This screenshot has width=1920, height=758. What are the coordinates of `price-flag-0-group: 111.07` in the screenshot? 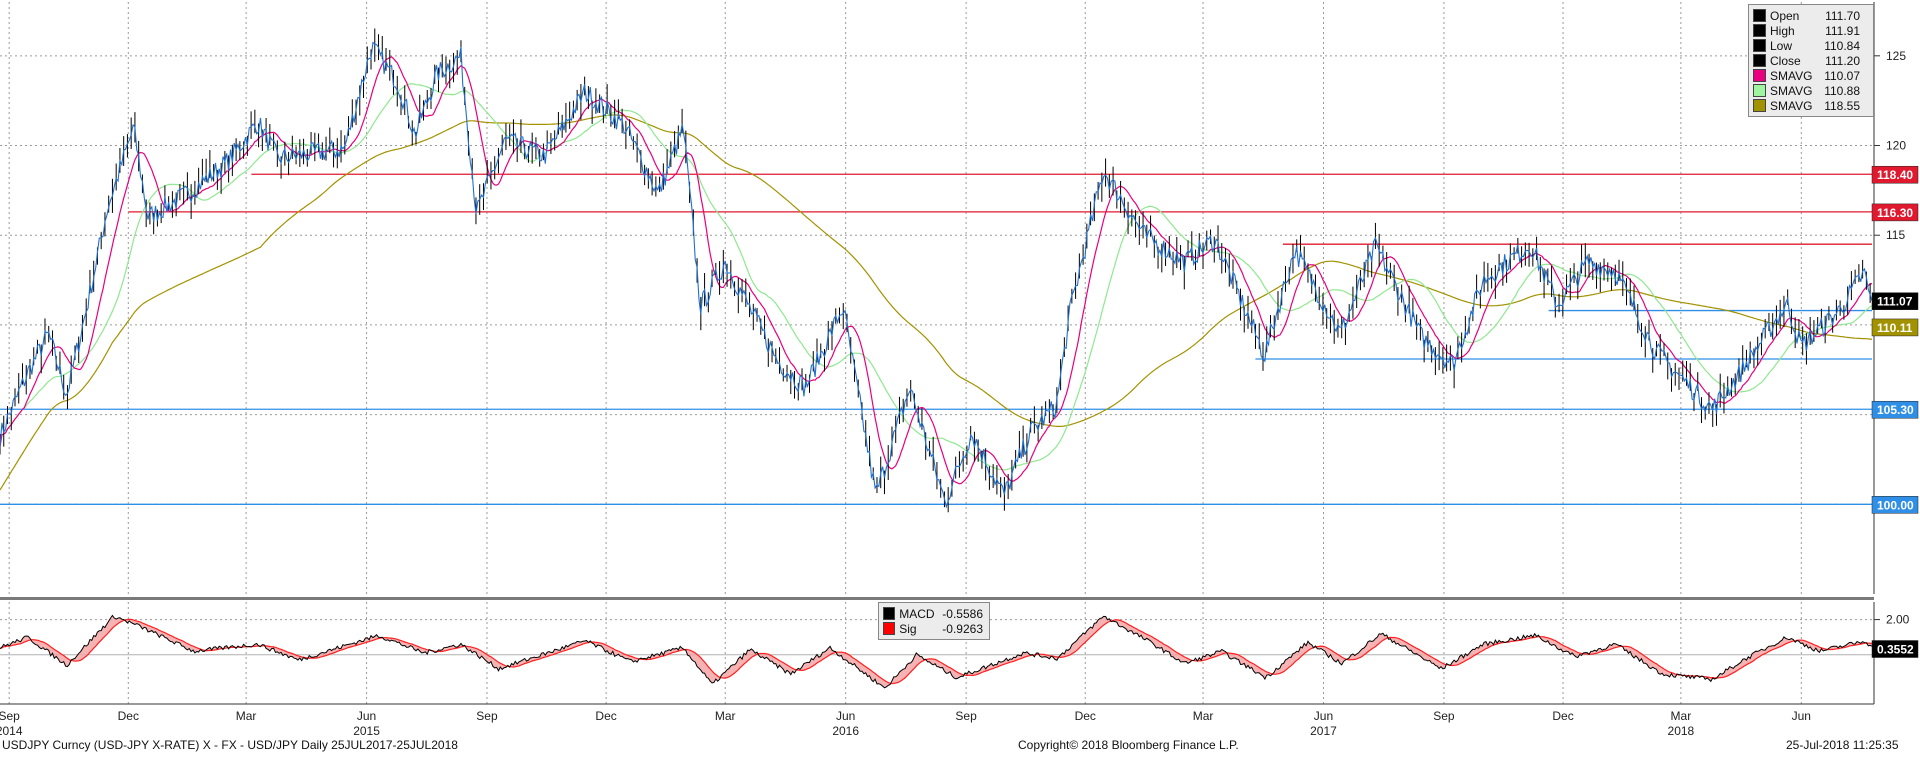 It's located at (1895, 301).